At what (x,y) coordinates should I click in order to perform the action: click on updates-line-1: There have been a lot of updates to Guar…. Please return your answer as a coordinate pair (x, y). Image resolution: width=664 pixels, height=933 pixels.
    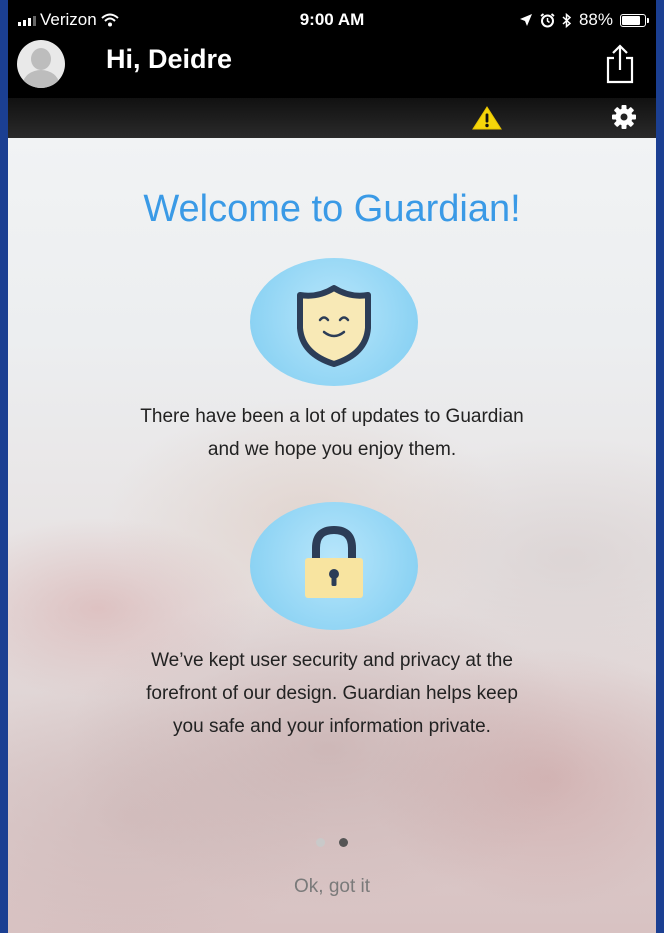
    Looking at the image, I should click on (332, 416).